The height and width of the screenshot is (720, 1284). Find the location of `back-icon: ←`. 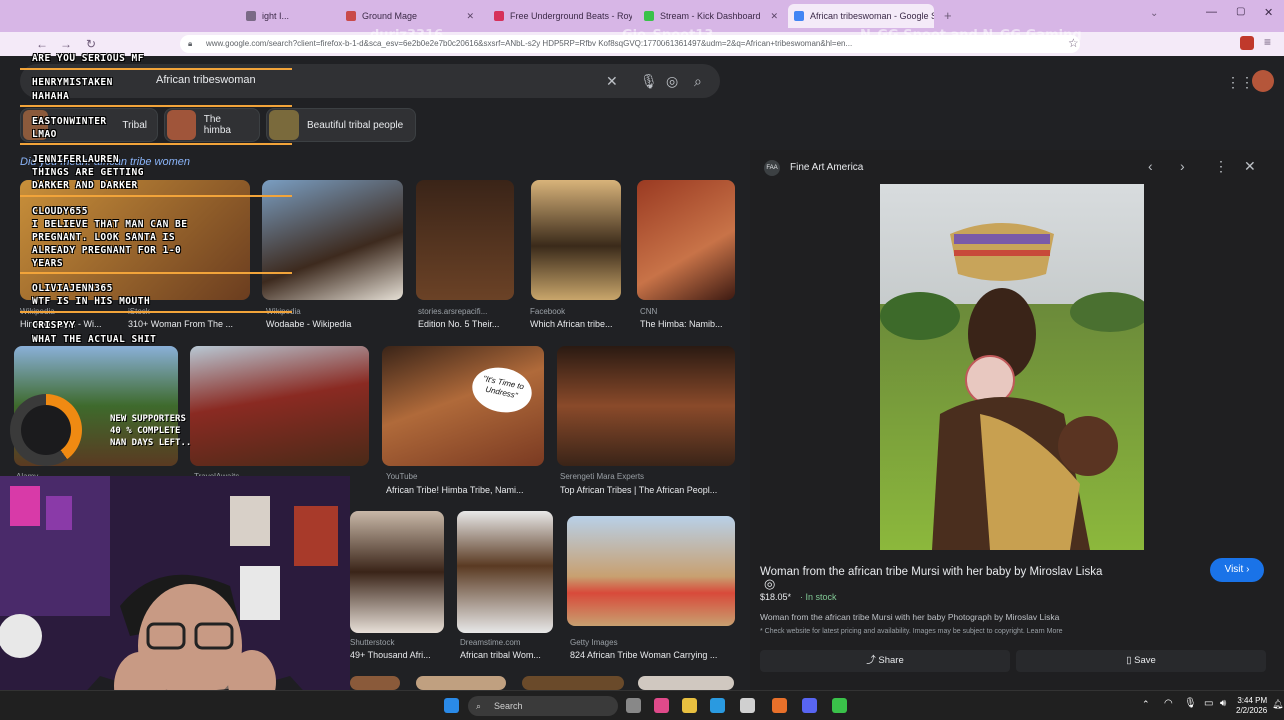

back-icon: ← is located at coordinates (42, 44).